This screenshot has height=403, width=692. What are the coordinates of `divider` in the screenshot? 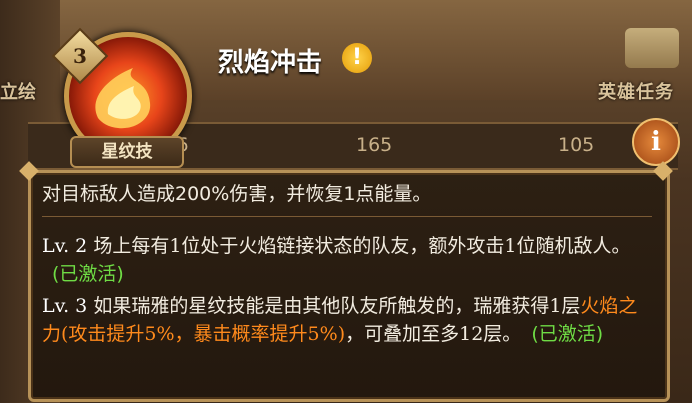 It's located at (347, 216).